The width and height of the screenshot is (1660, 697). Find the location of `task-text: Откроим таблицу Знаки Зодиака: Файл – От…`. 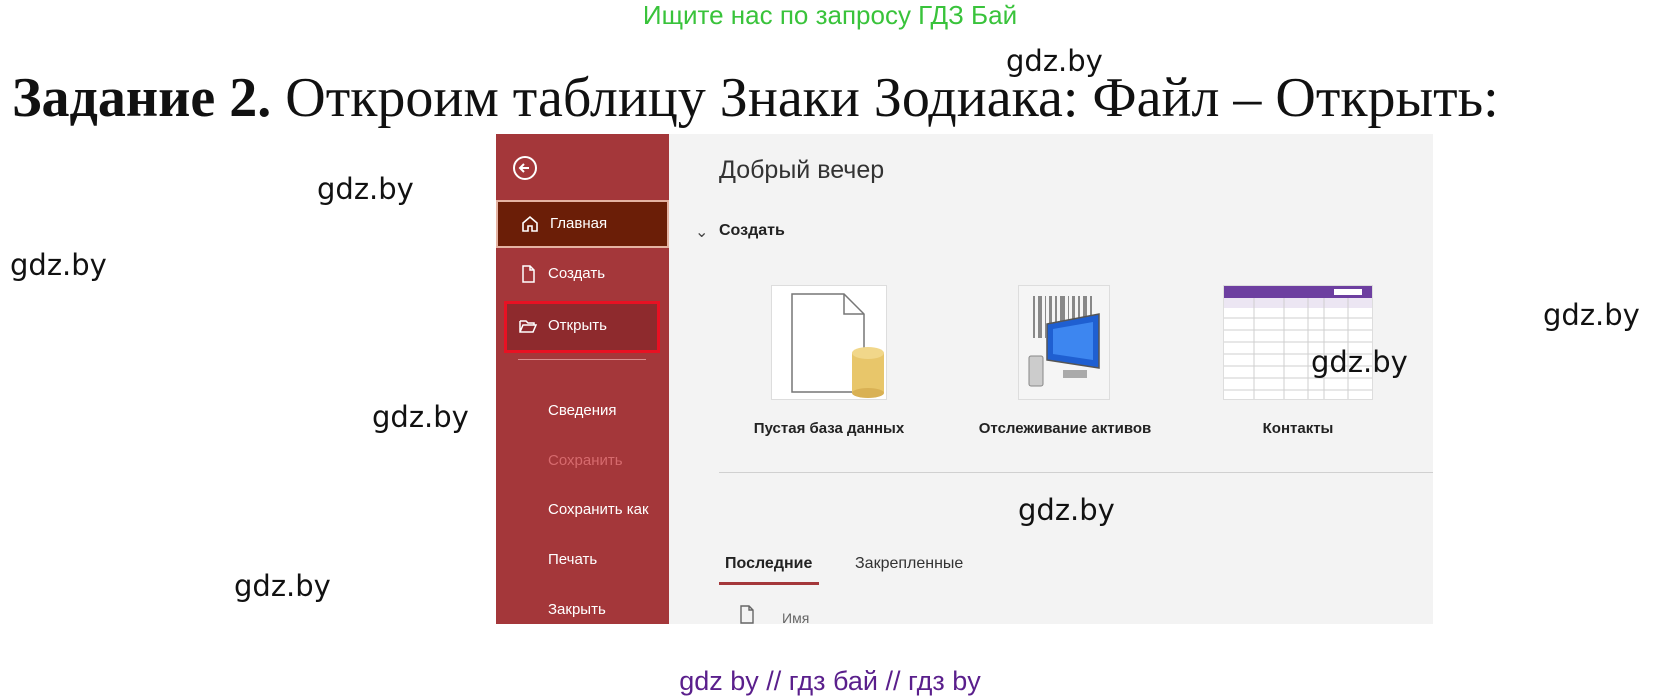

task-text: Откроим таблицу Знаки Зодиака: Файл – От… is located at coordinates (885, 98).